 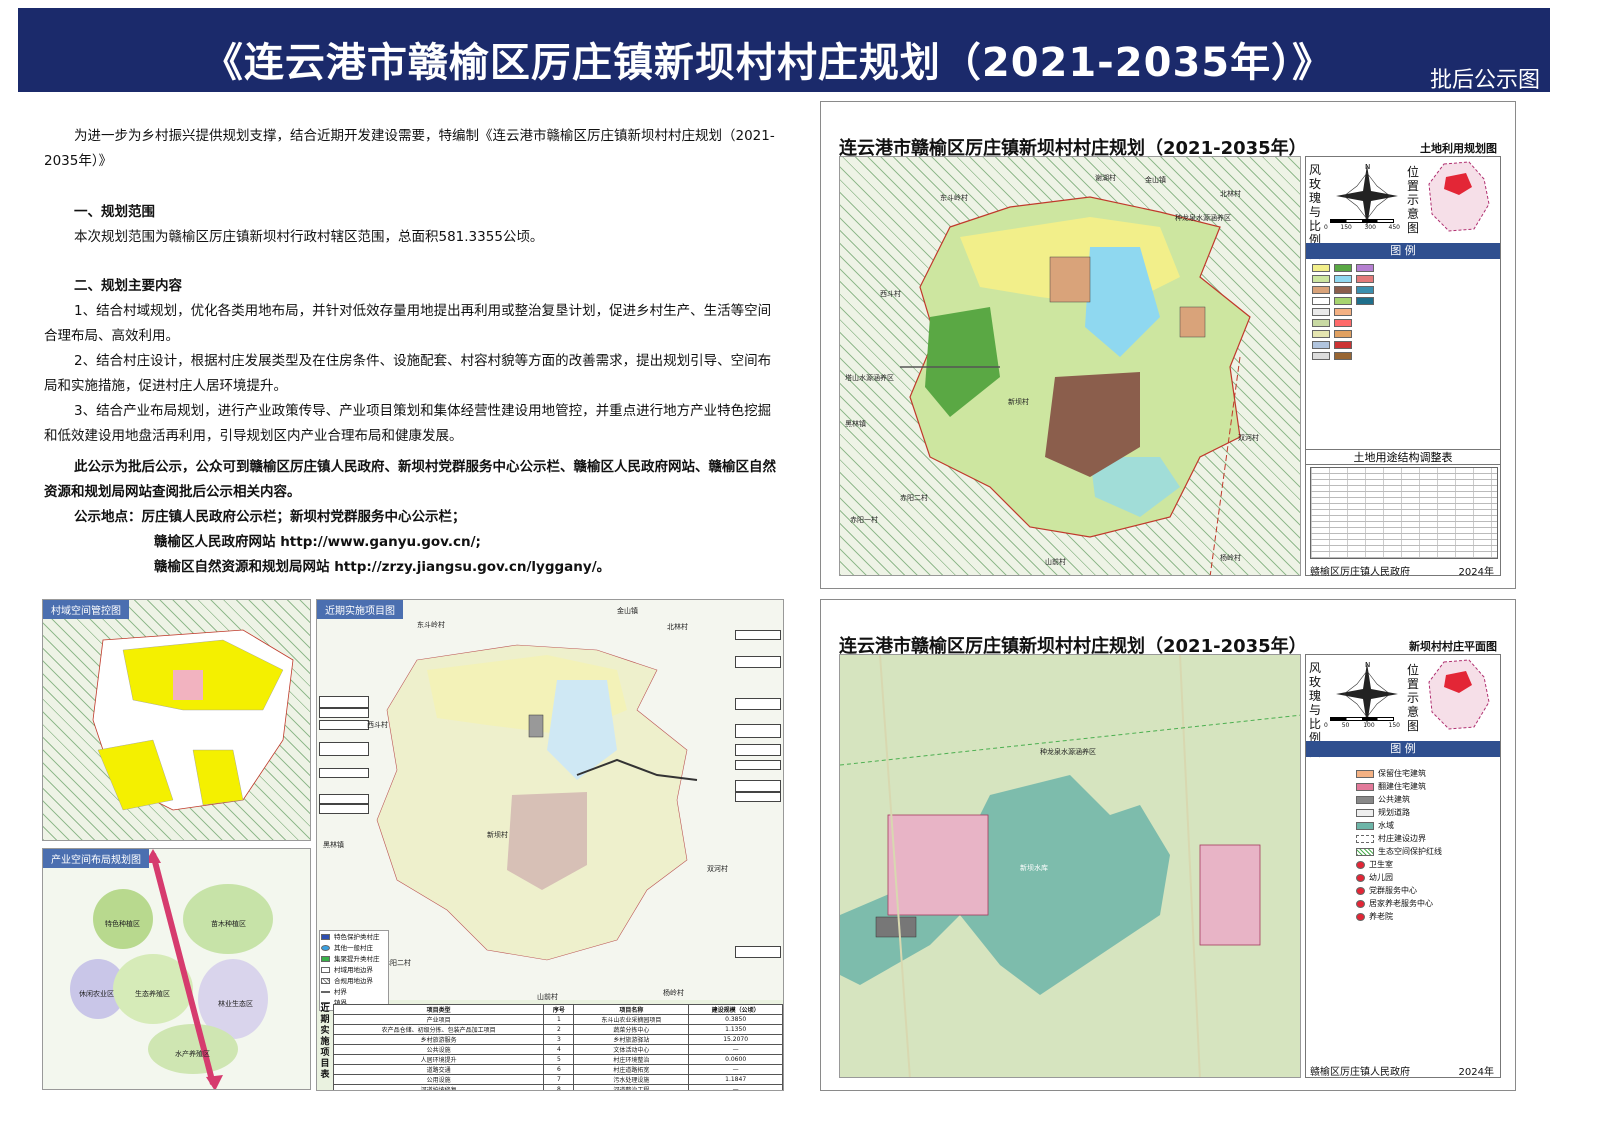 I want to click on table-row: 乡村旅游服务 3 乡村旅游驿站 15.2070, so click(x=557, y=1039).